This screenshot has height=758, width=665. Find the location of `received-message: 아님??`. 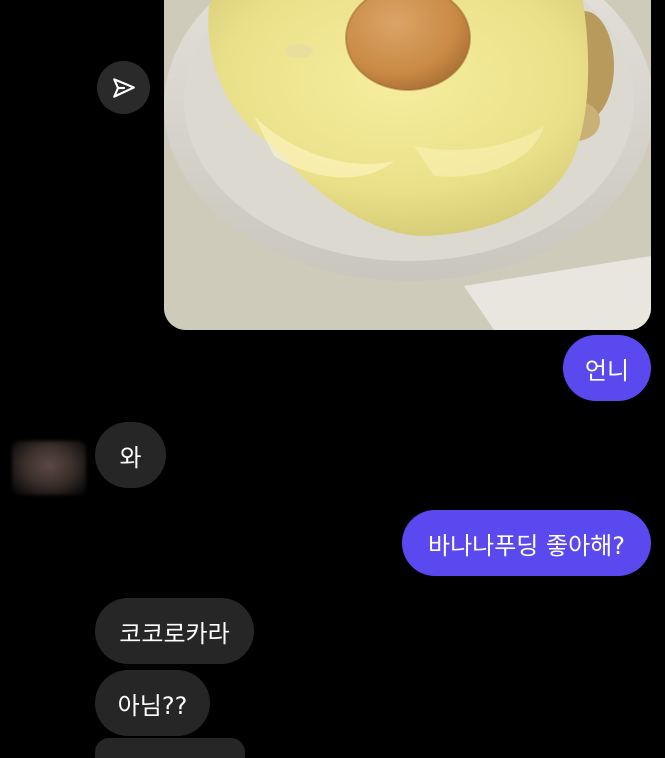

received-message: 아님?? is located at coordinates (152, 703).